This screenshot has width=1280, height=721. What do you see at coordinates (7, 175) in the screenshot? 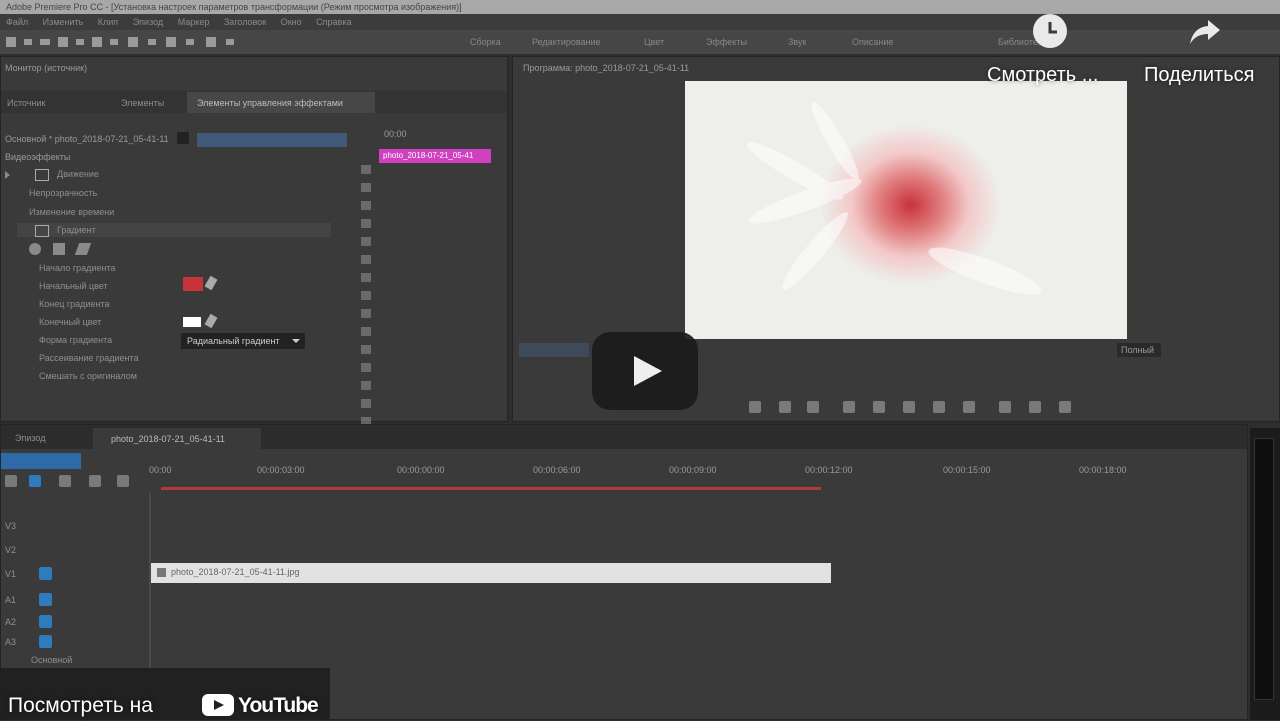
I see `expand-arrow-icon` at bounding box center [7, 175].